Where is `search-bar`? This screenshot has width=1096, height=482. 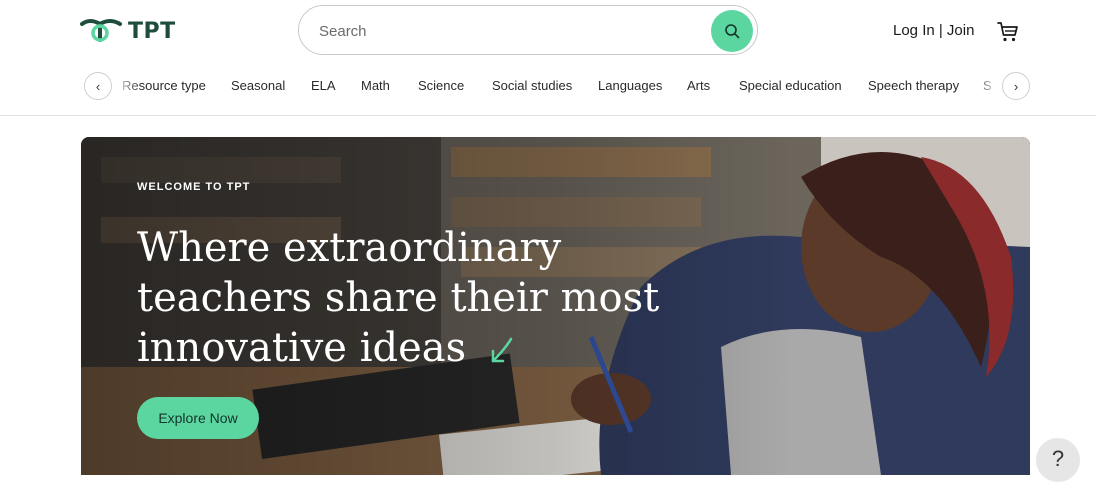
search-bar is located at coordinates (528, 30).